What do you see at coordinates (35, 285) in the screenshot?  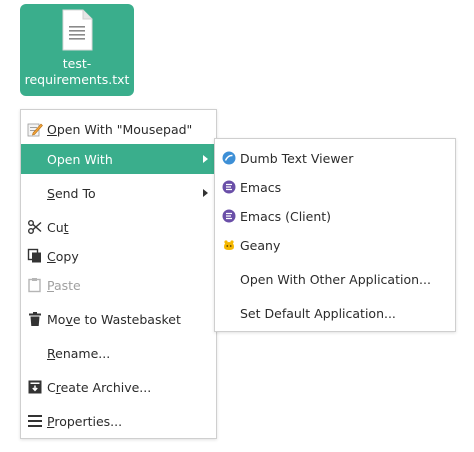 I see `paste-icon` at bounding box center [35, 285].